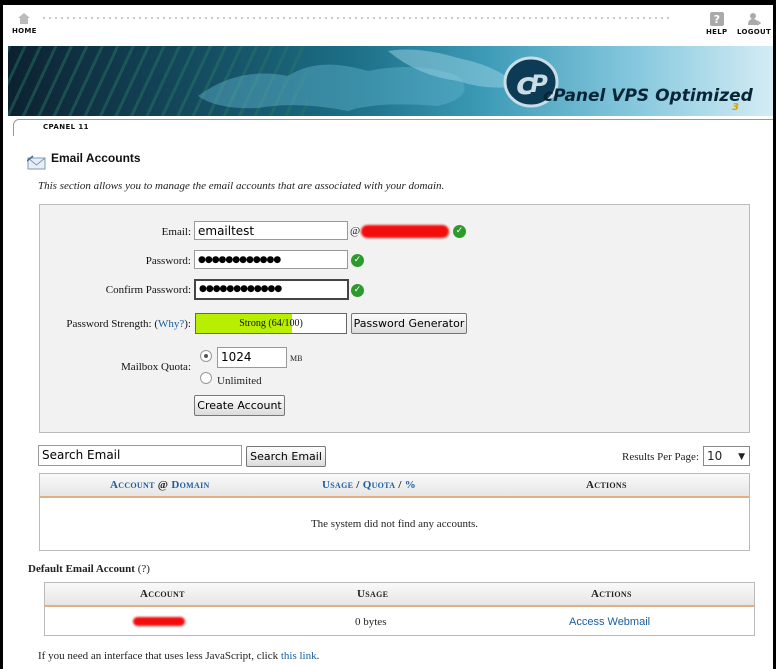 Image resolution: width=776 pixels, height=669 pixels. I want to click on strength-label-text: Password Strength:, so click(109, 324).